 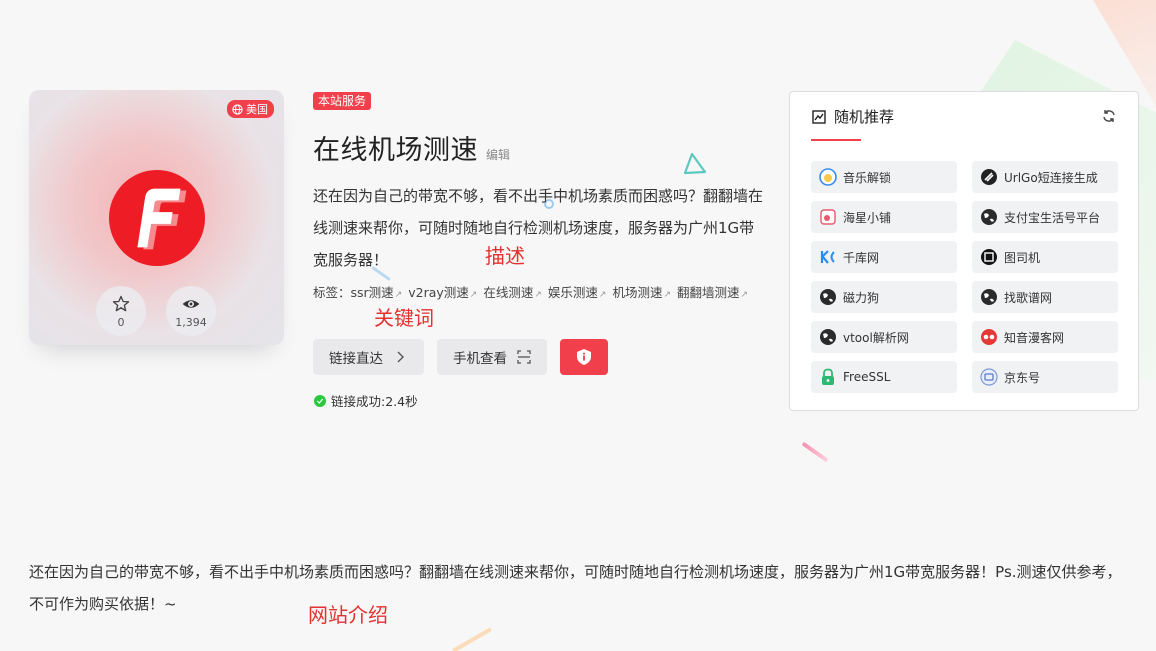 I want to click on recommend-item: 知音漫客网, so click(x=1045, y=337).